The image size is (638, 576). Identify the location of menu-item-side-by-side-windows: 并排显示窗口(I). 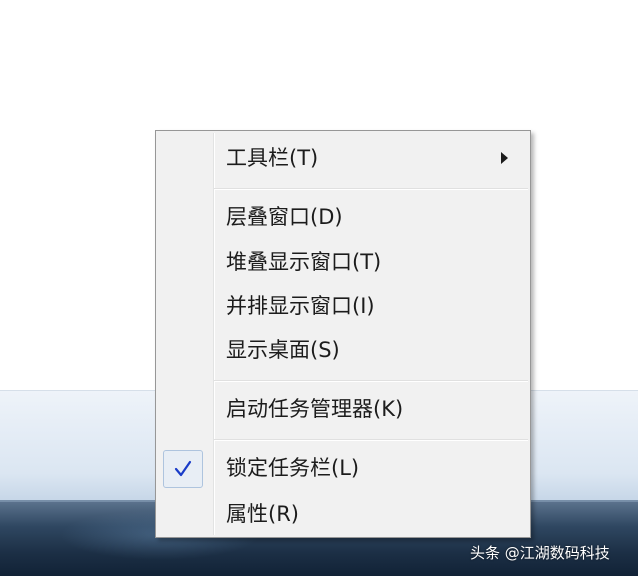
(343, 306).